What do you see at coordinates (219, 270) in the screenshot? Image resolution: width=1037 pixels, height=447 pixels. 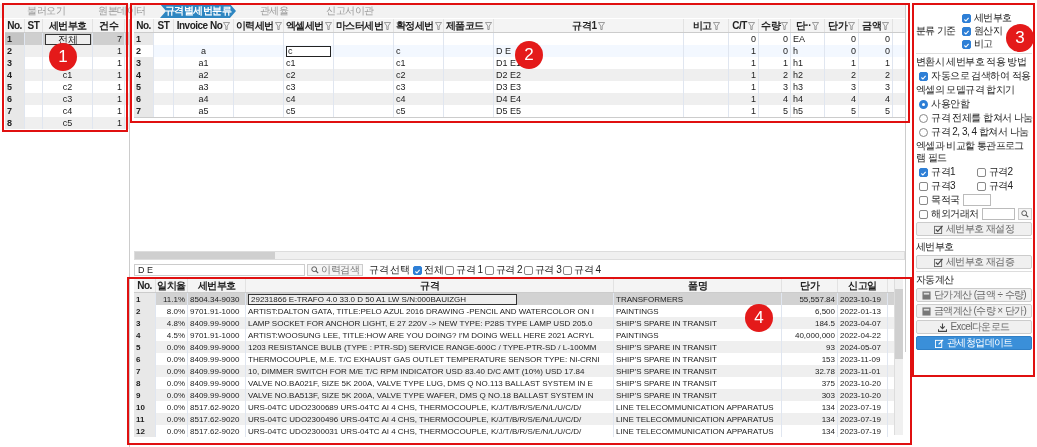 I see `search-field: D E` at bounding box center [219, 270].